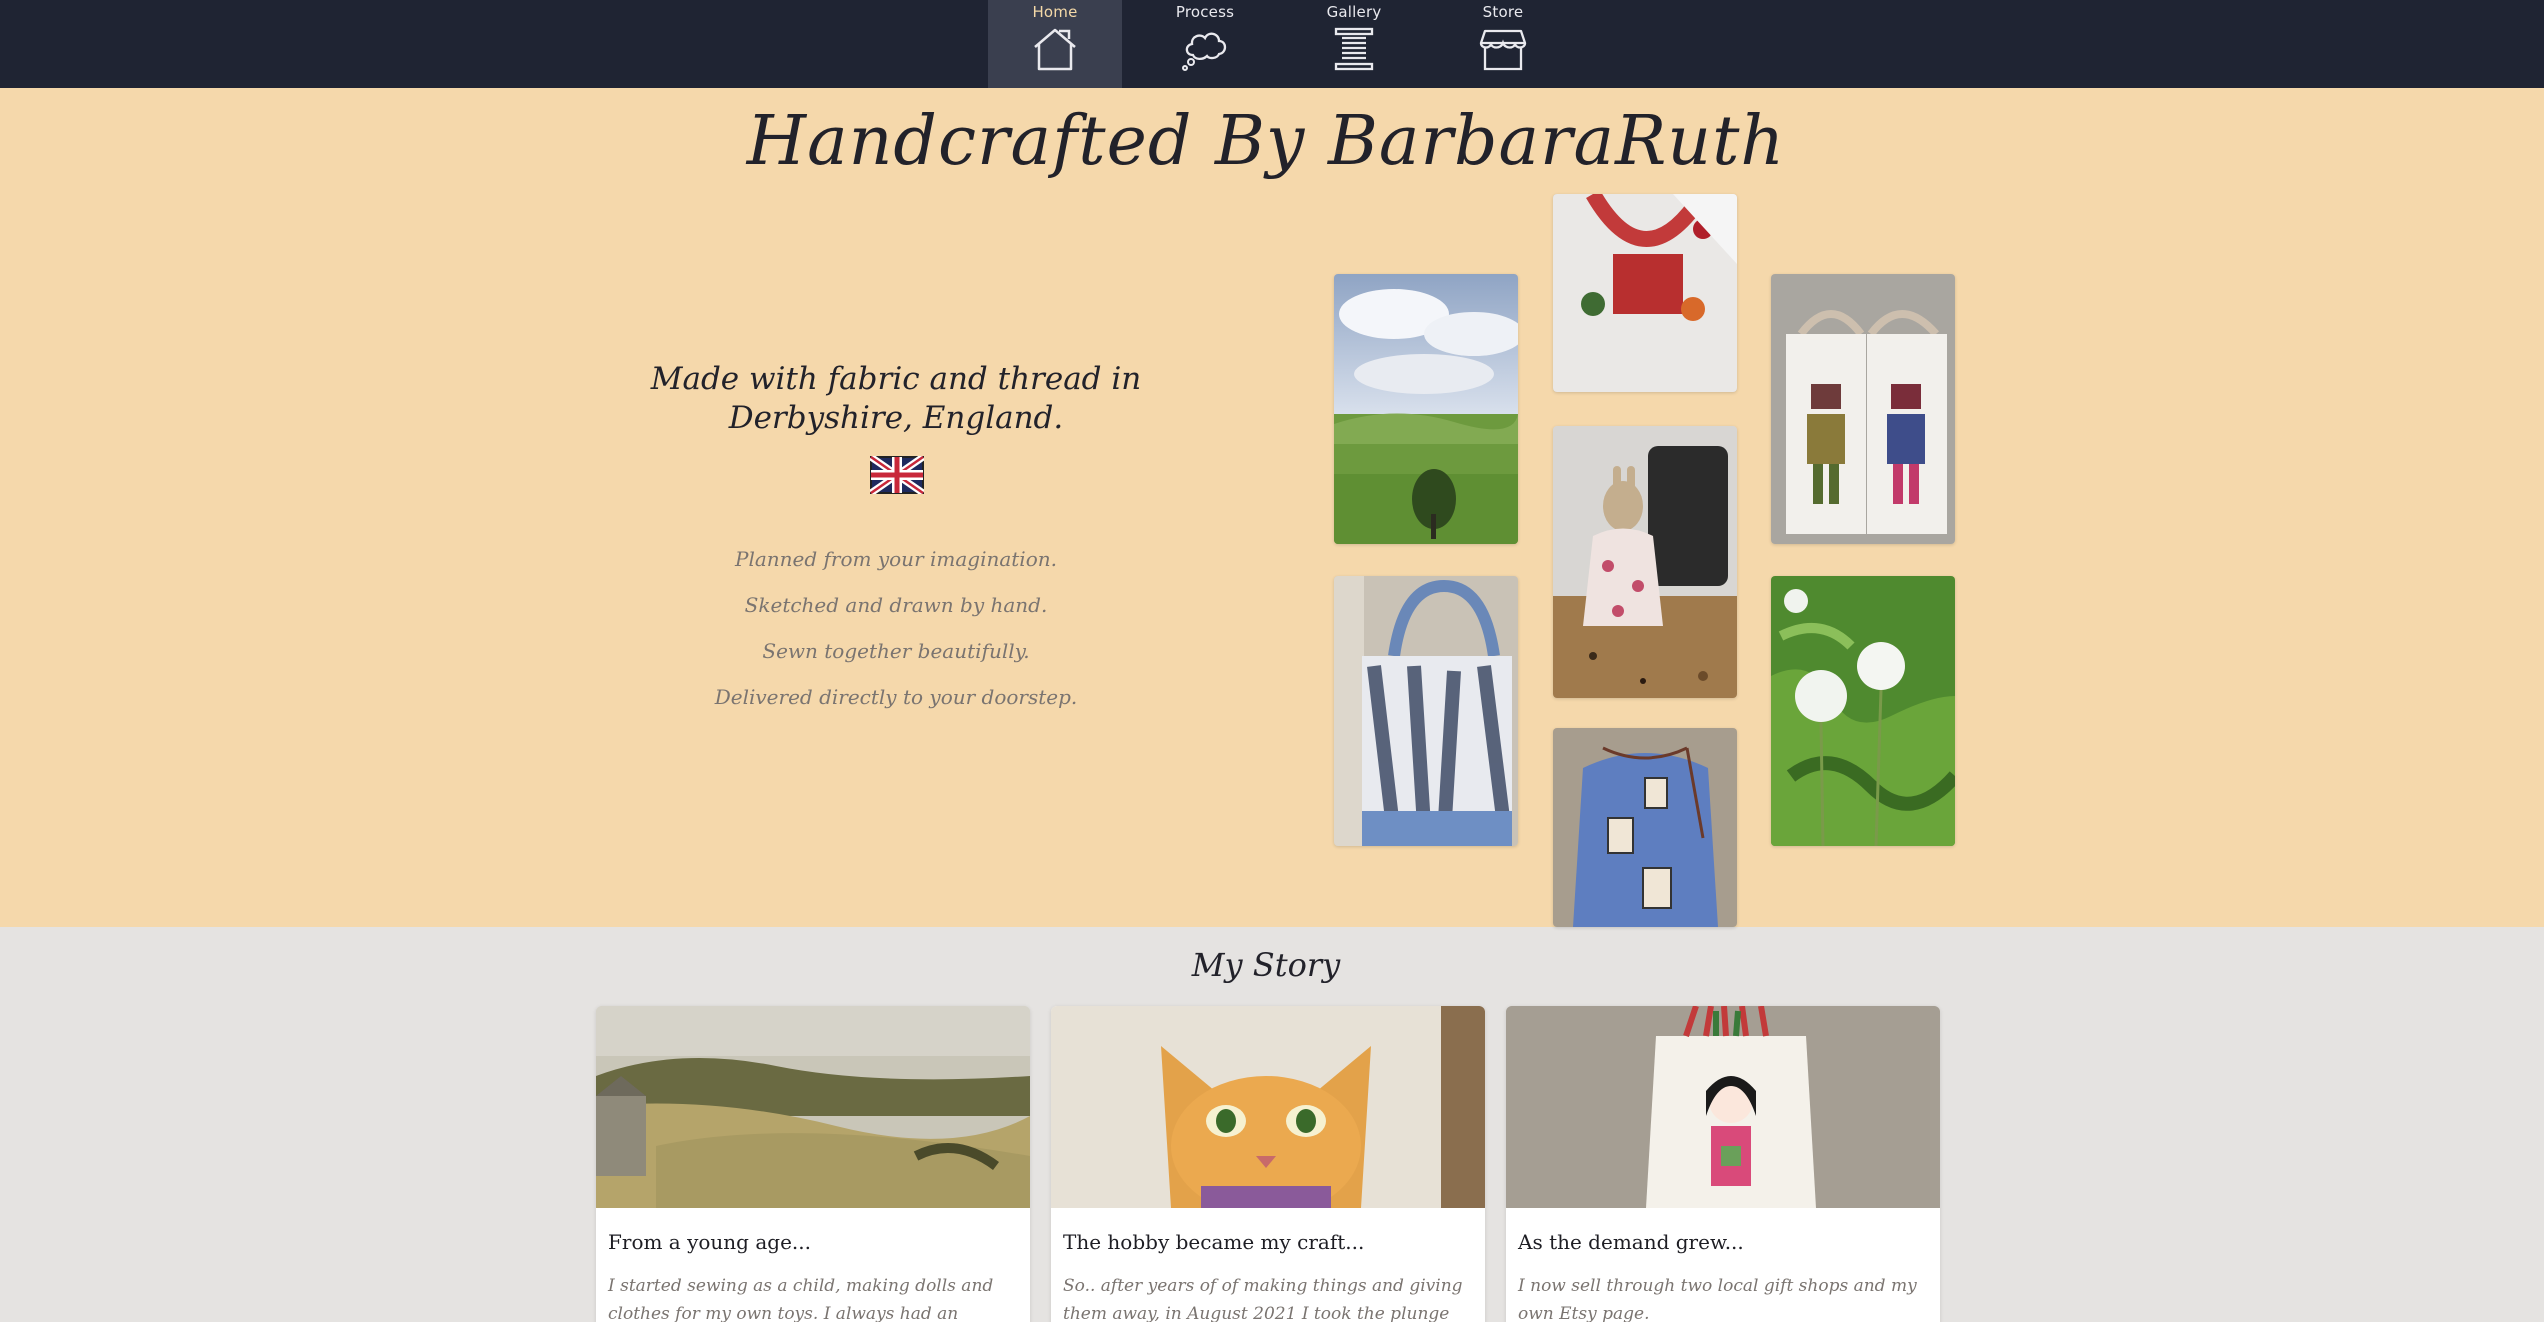 This screenshot has height=1322, width=2544. Describe the element at coordinates (896, 651) in the screenshot. I see `hero-step: Sewn together beautifully.` at that location.